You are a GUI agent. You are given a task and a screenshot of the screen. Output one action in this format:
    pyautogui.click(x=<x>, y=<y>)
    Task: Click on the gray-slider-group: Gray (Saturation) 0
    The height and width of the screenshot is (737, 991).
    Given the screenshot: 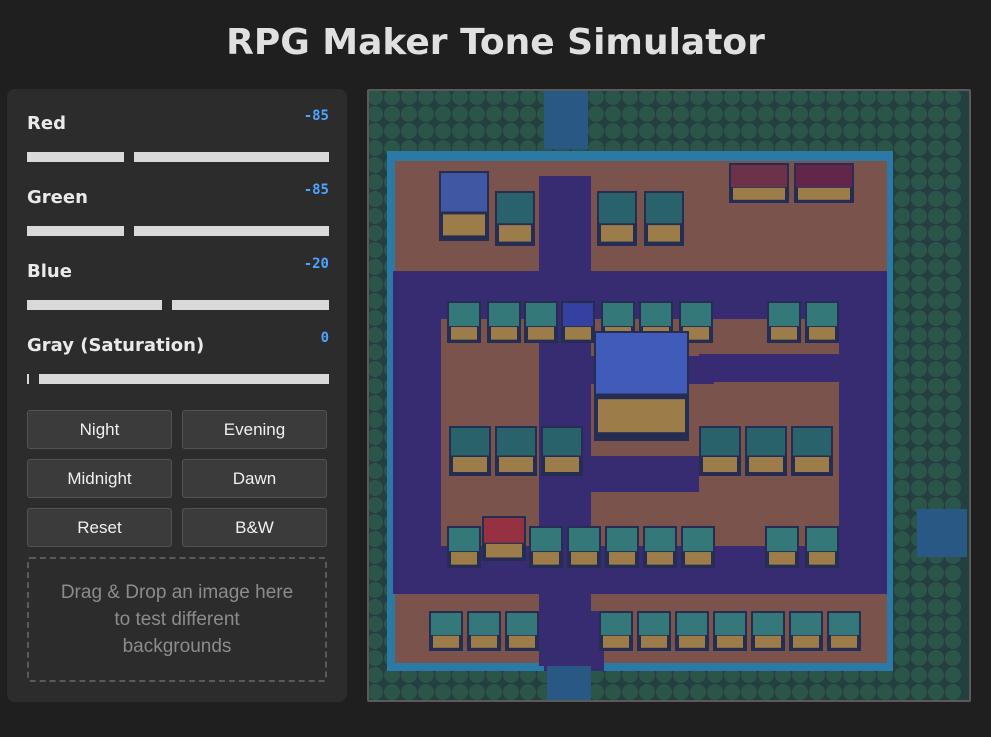 What is the action you would take?
    pyautogui.click(x=178, y=358)
    